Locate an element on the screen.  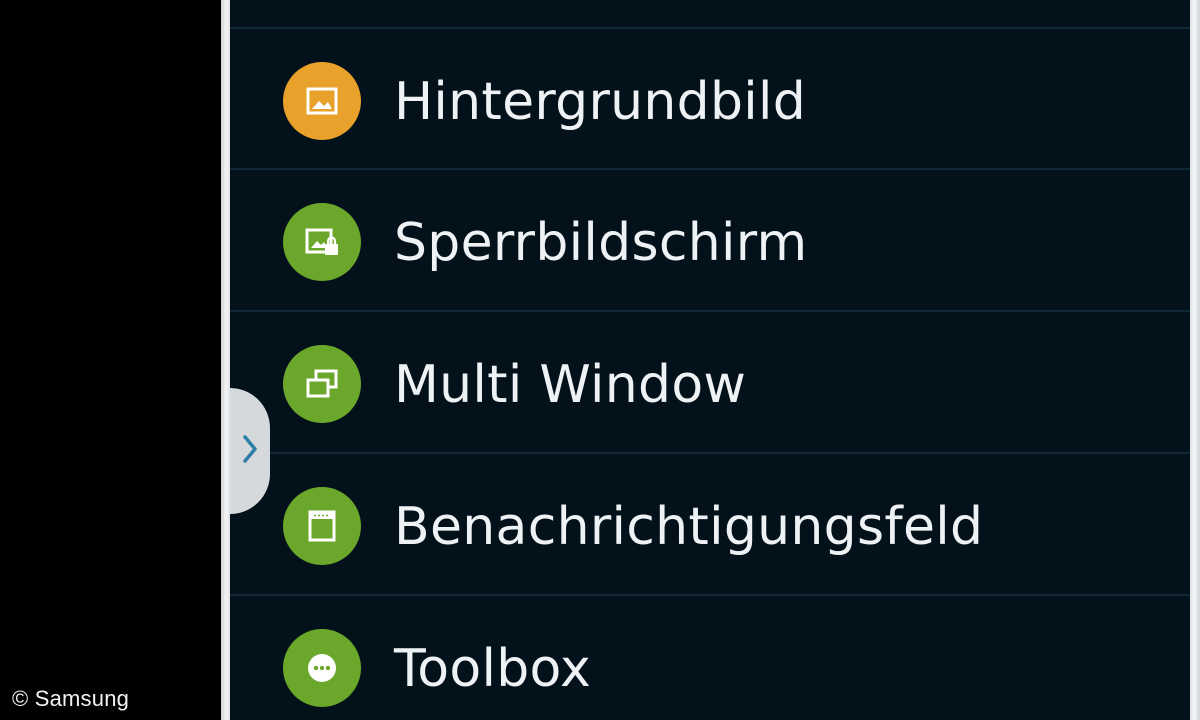
chevron-right-icon is located at coordinates (250, 451).